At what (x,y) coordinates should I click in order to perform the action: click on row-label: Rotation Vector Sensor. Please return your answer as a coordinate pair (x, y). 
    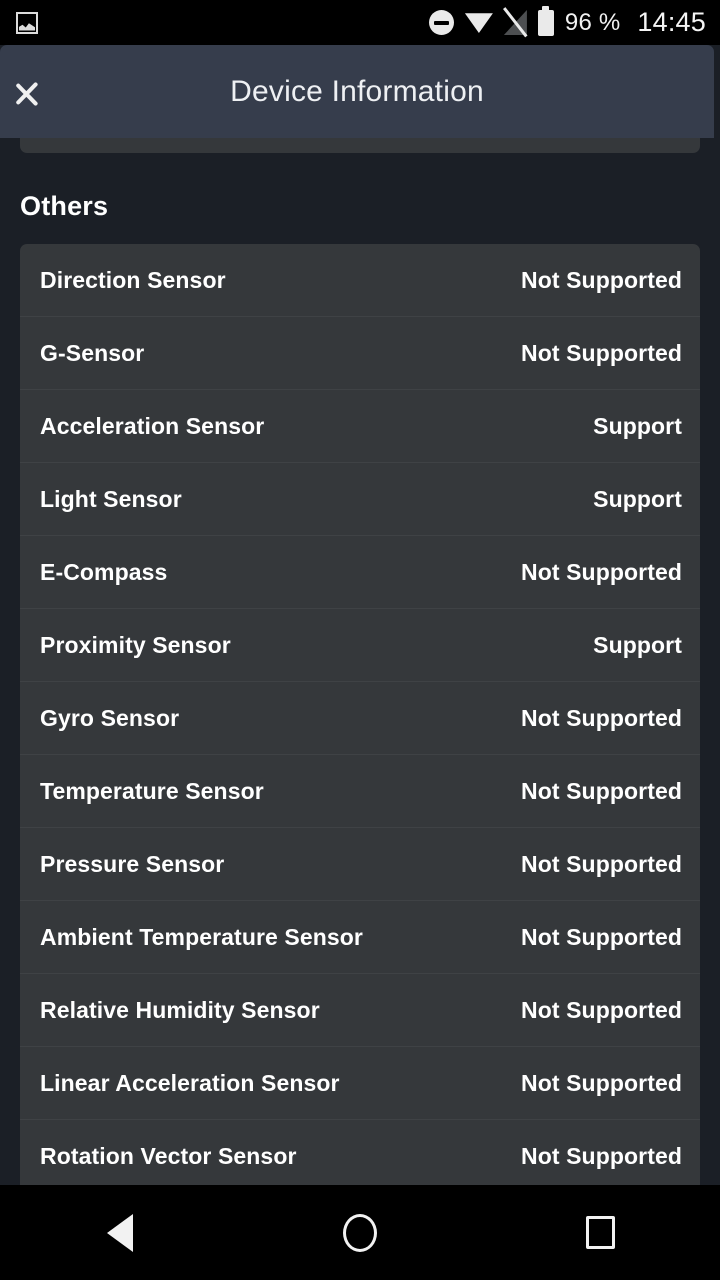
    Looking at the image, I should click on (168, 1156).